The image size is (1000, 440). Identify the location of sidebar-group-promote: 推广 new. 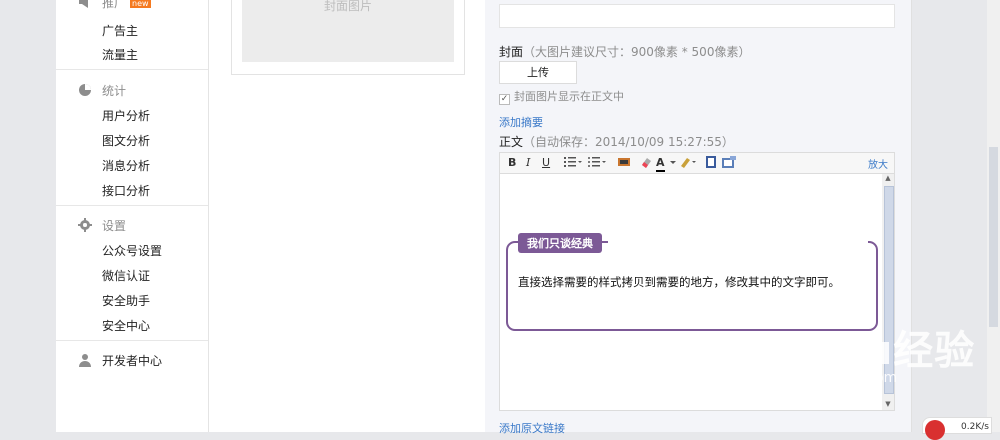
(114, 5).